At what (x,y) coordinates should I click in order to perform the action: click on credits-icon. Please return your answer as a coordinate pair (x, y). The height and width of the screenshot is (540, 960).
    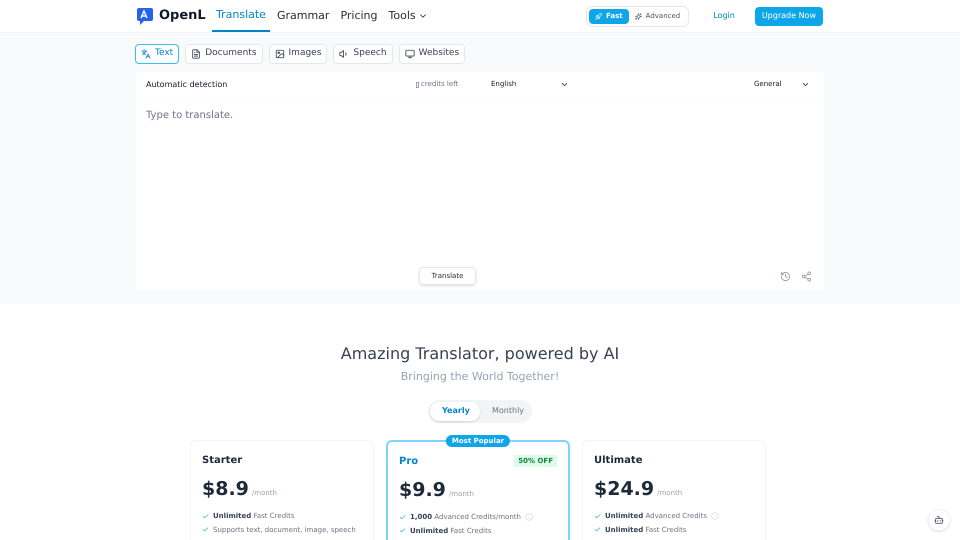
    Looking at the image, I should click on (417, 85).